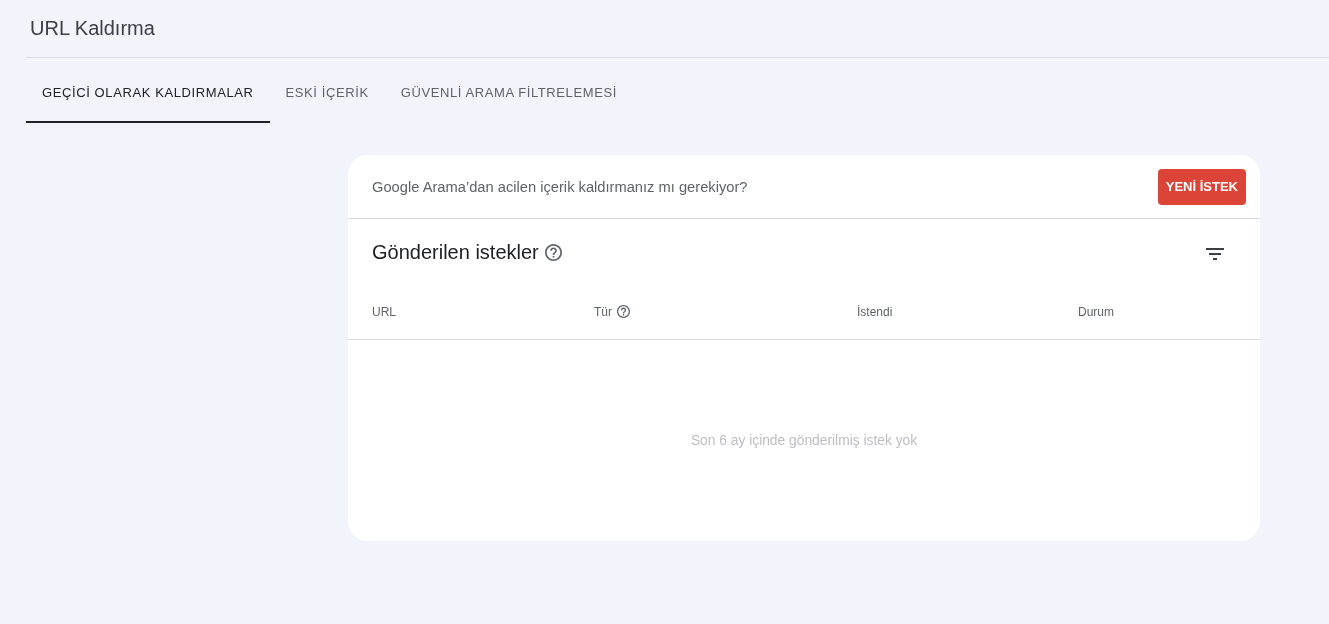  Describe the element at coordinates (603, 311) in the screenshot. I see `column-header: Tür` at that location.